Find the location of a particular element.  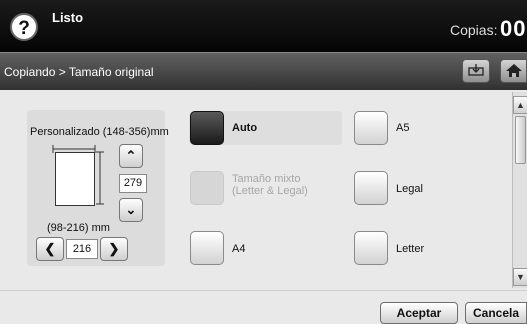

width-increase-button: ❯ is located at coordinates (114, 249).